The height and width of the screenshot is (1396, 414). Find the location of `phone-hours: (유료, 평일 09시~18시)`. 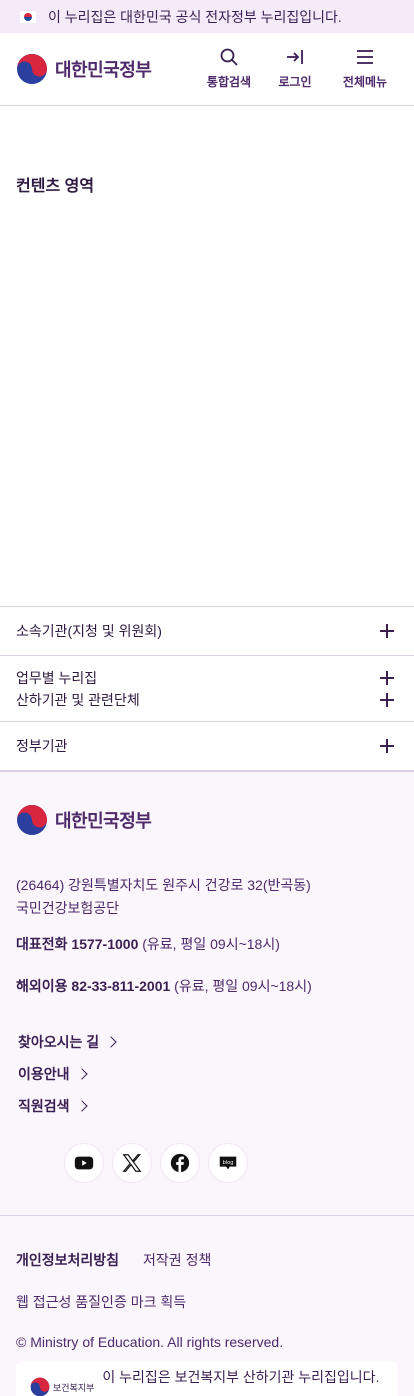

phone-hours: (유료, 평일 09시~18시) is located at coordinates (209, 944).